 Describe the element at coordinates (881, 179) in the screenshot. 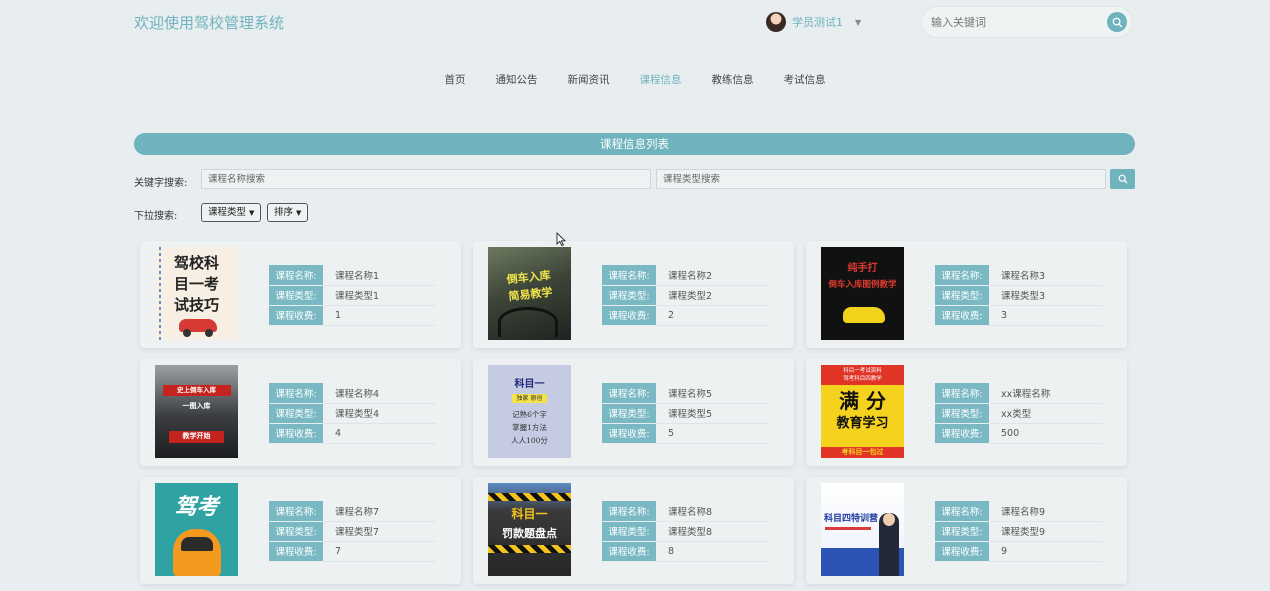

I see `course-type-search-input` at that location.